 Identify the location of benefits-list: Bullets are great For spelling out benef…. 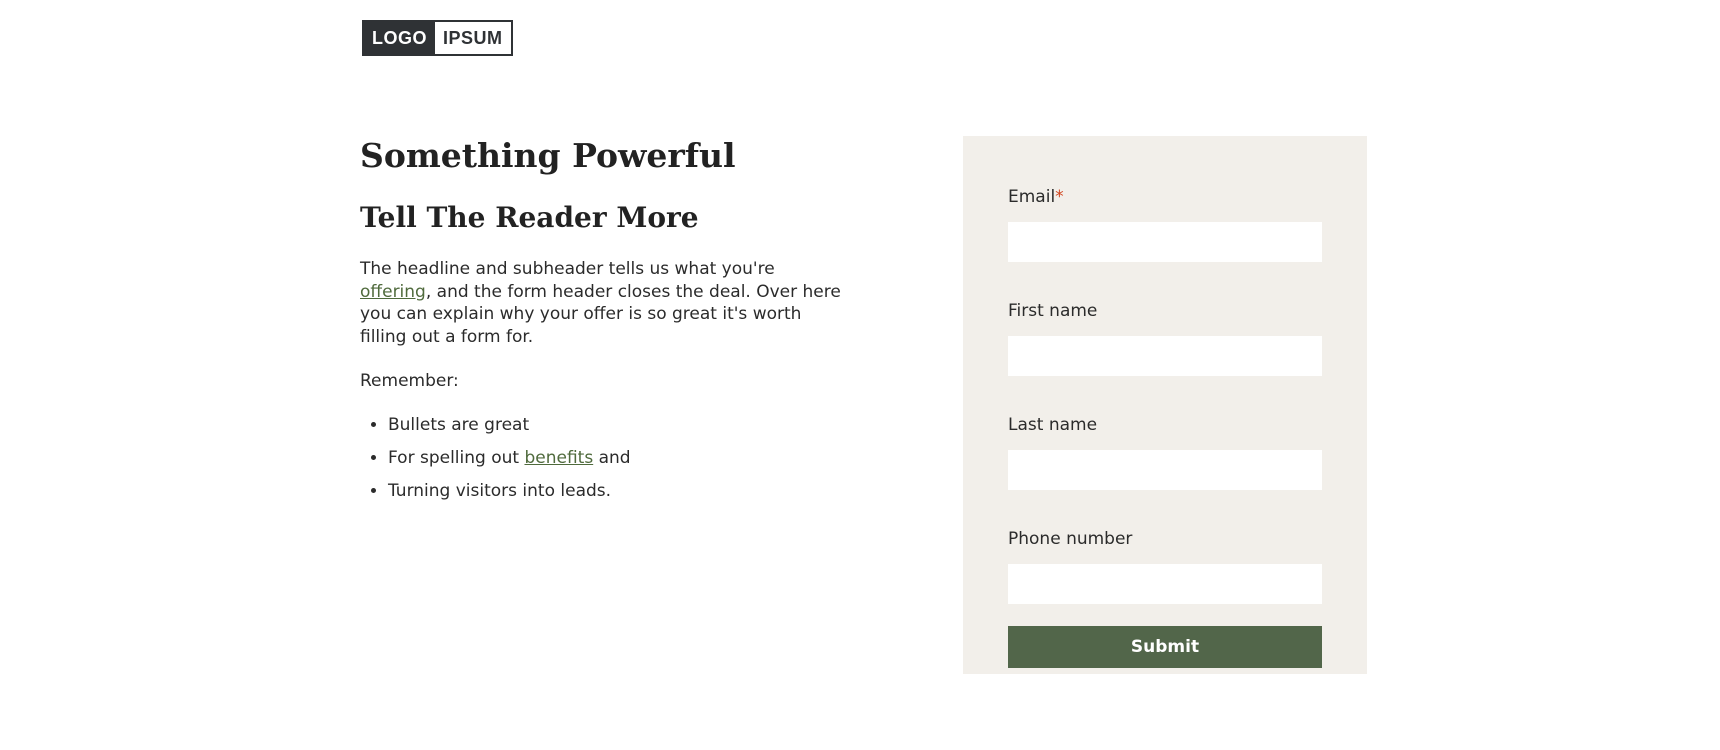
(619, 458).